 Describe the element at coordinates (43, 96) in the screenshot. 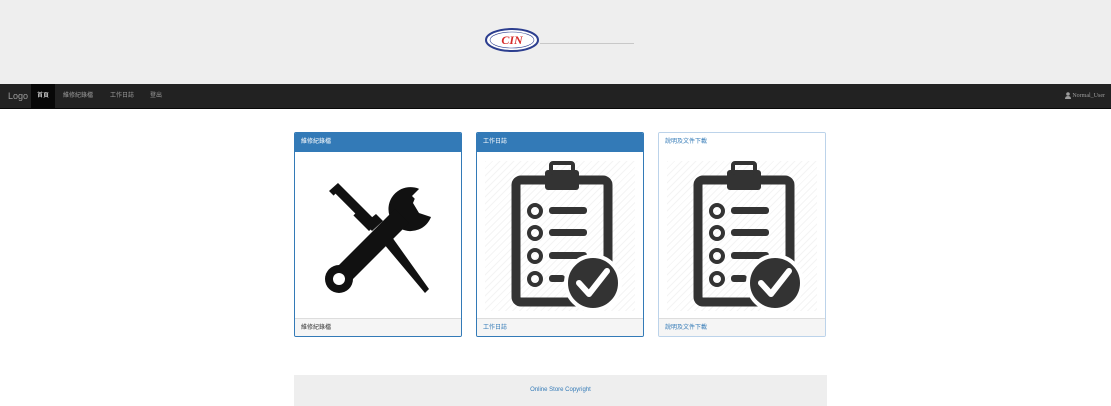

I see `nav-item-home: 首頁` at that location.